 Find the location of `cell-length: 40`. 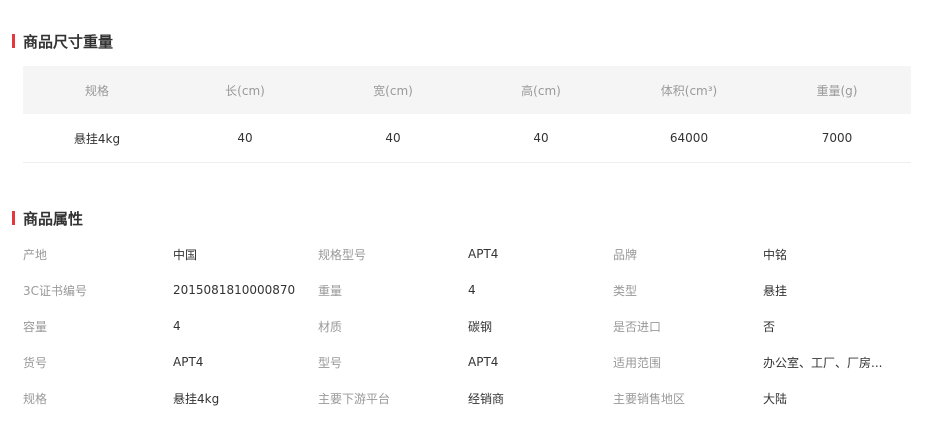

cell-length: 40 is located at coordinates (245, 138).